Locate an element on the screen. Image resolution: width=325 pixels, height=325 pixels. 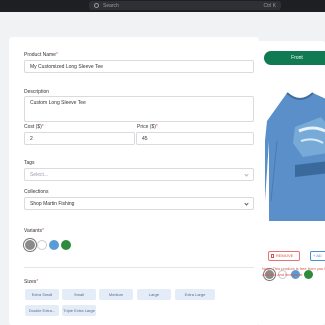
description-label: Description is located at coordinates (37, 92).